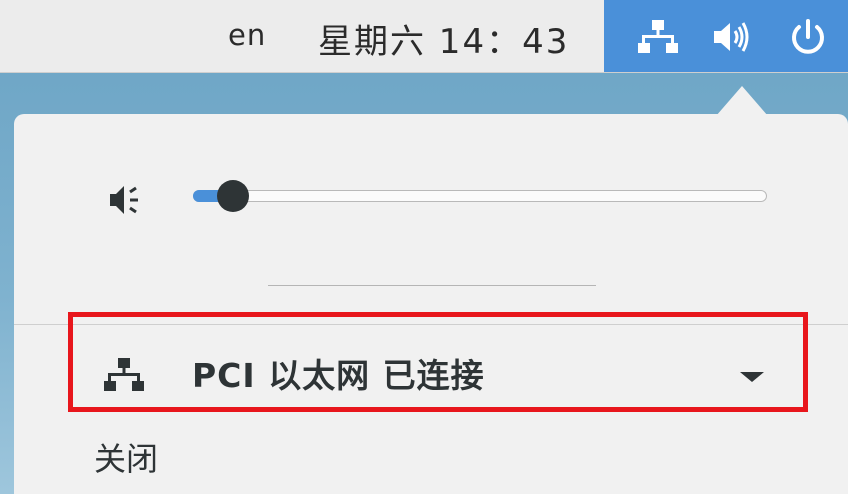  Describe the element at coordinates (338, 375) in the screenshot. I see `wired-network-status-label: PCI 以太网 已连接` at that location.